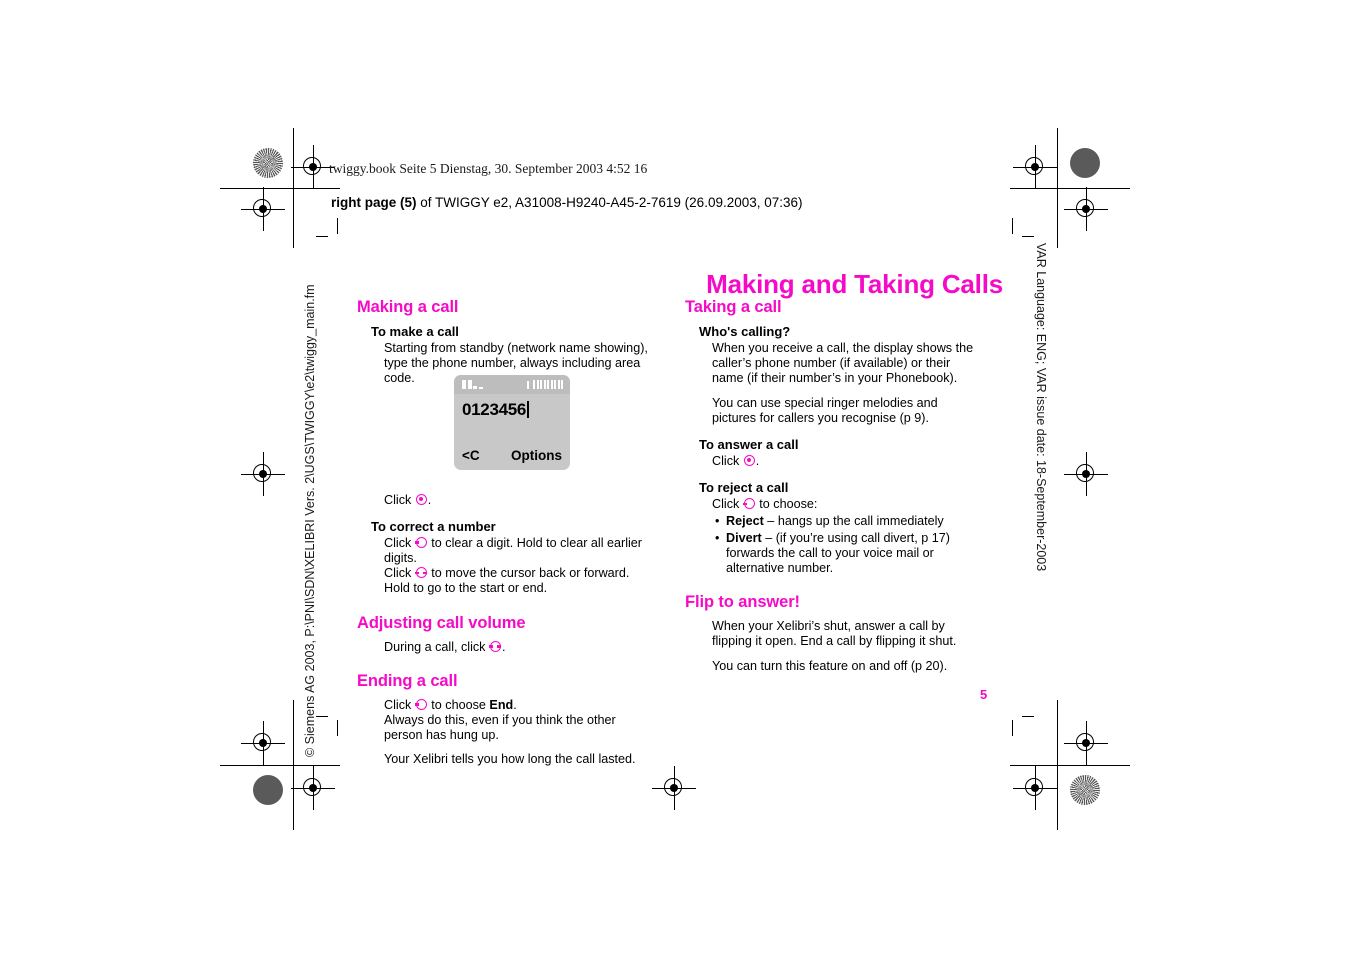  Describe the element at coordinates (421, 704) in the screenshot. I see `clear-key-icon-end` at that location.